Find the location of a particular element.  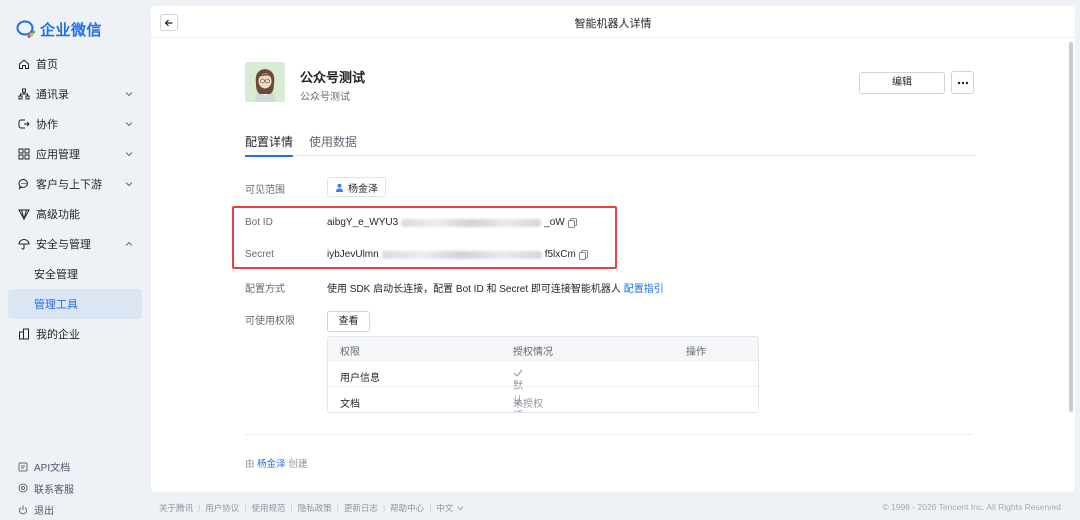

table-row: 用户信息 默认授权 is located at coordinates (543, 386).